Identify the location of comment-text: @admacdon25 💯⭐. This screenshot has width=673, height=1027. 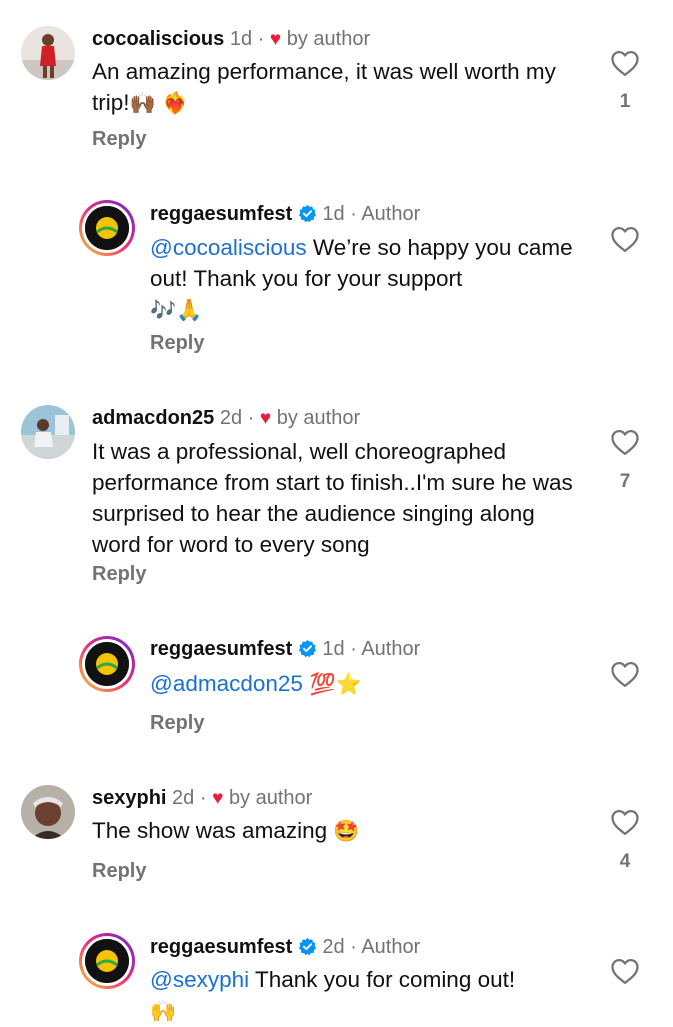
(372, 684).